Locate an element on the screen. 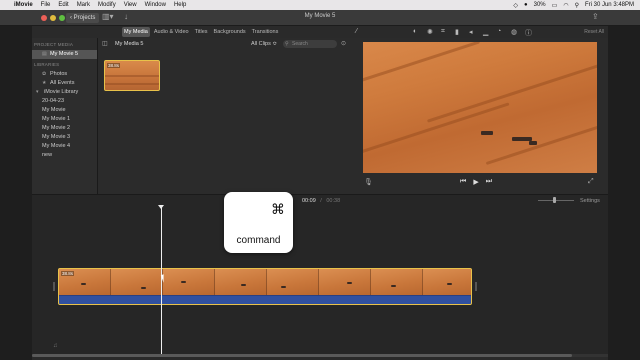  sidebar-item-event: My Movie 3 is located at coordinates (64, 137).